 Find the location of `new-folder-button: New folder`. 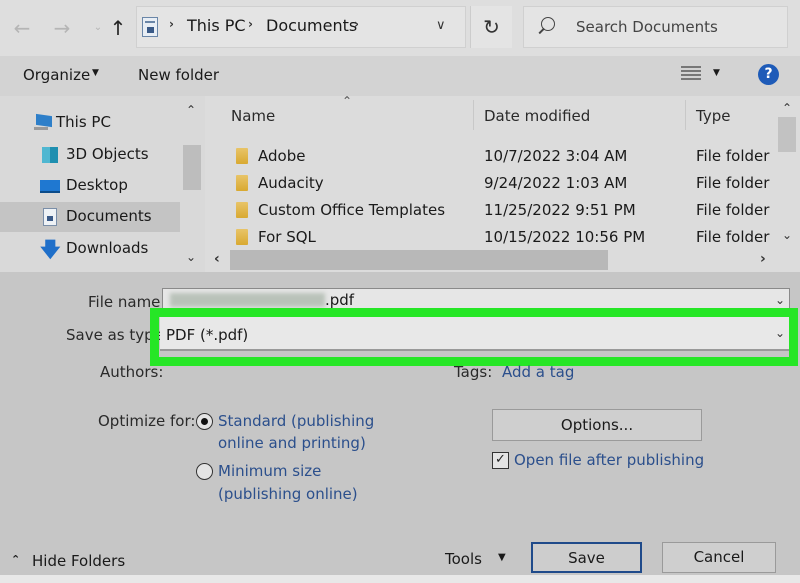

new-folder-button: New folder is located at coordinates (178, 75).